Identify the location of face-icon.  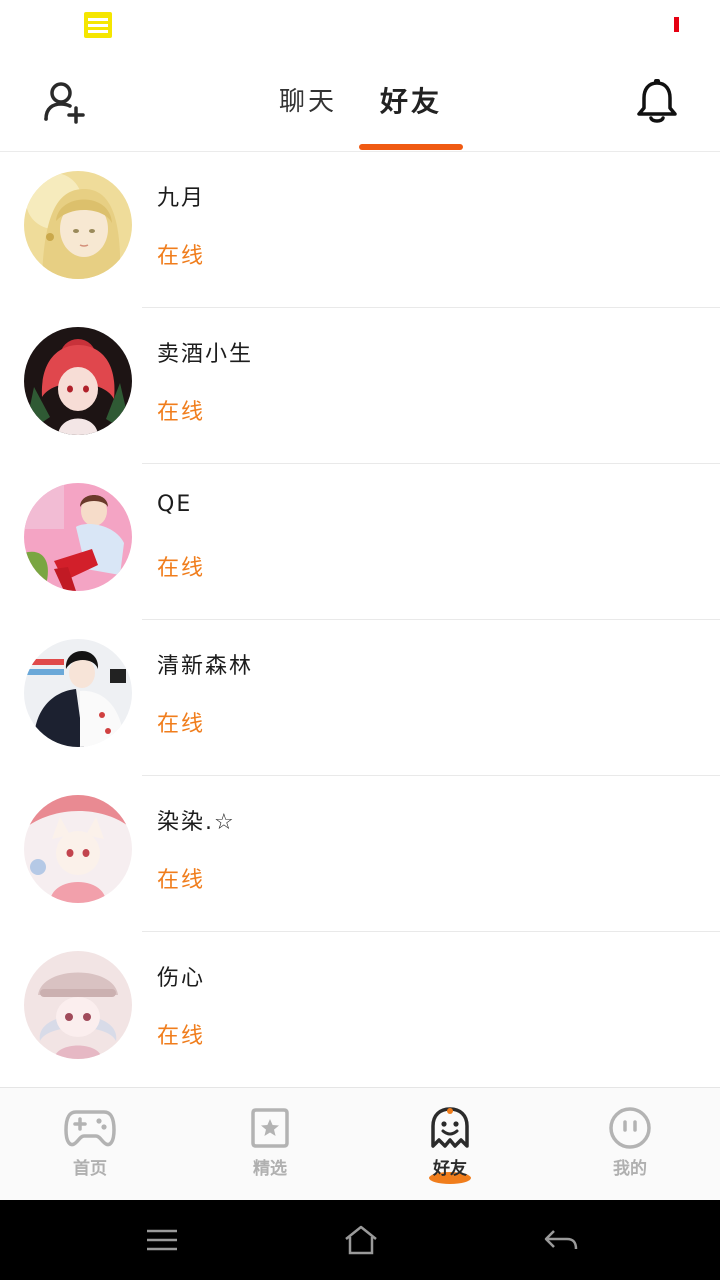
(630, 1128).